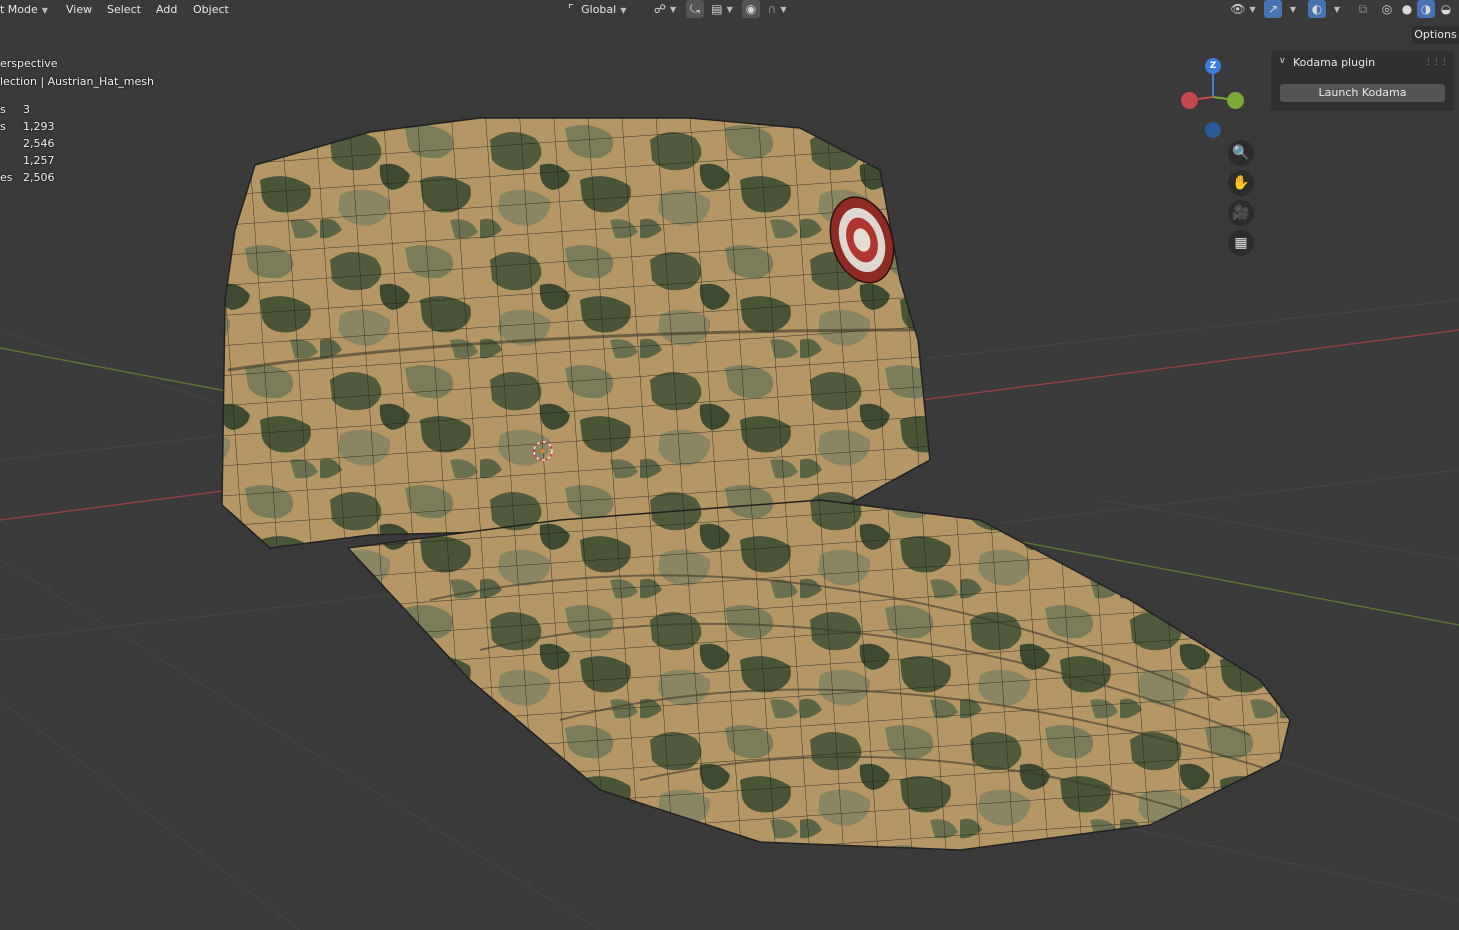  Describe the element at coordinates (29, 63) in the screenshot. I see `view-name: erspective` at that location.